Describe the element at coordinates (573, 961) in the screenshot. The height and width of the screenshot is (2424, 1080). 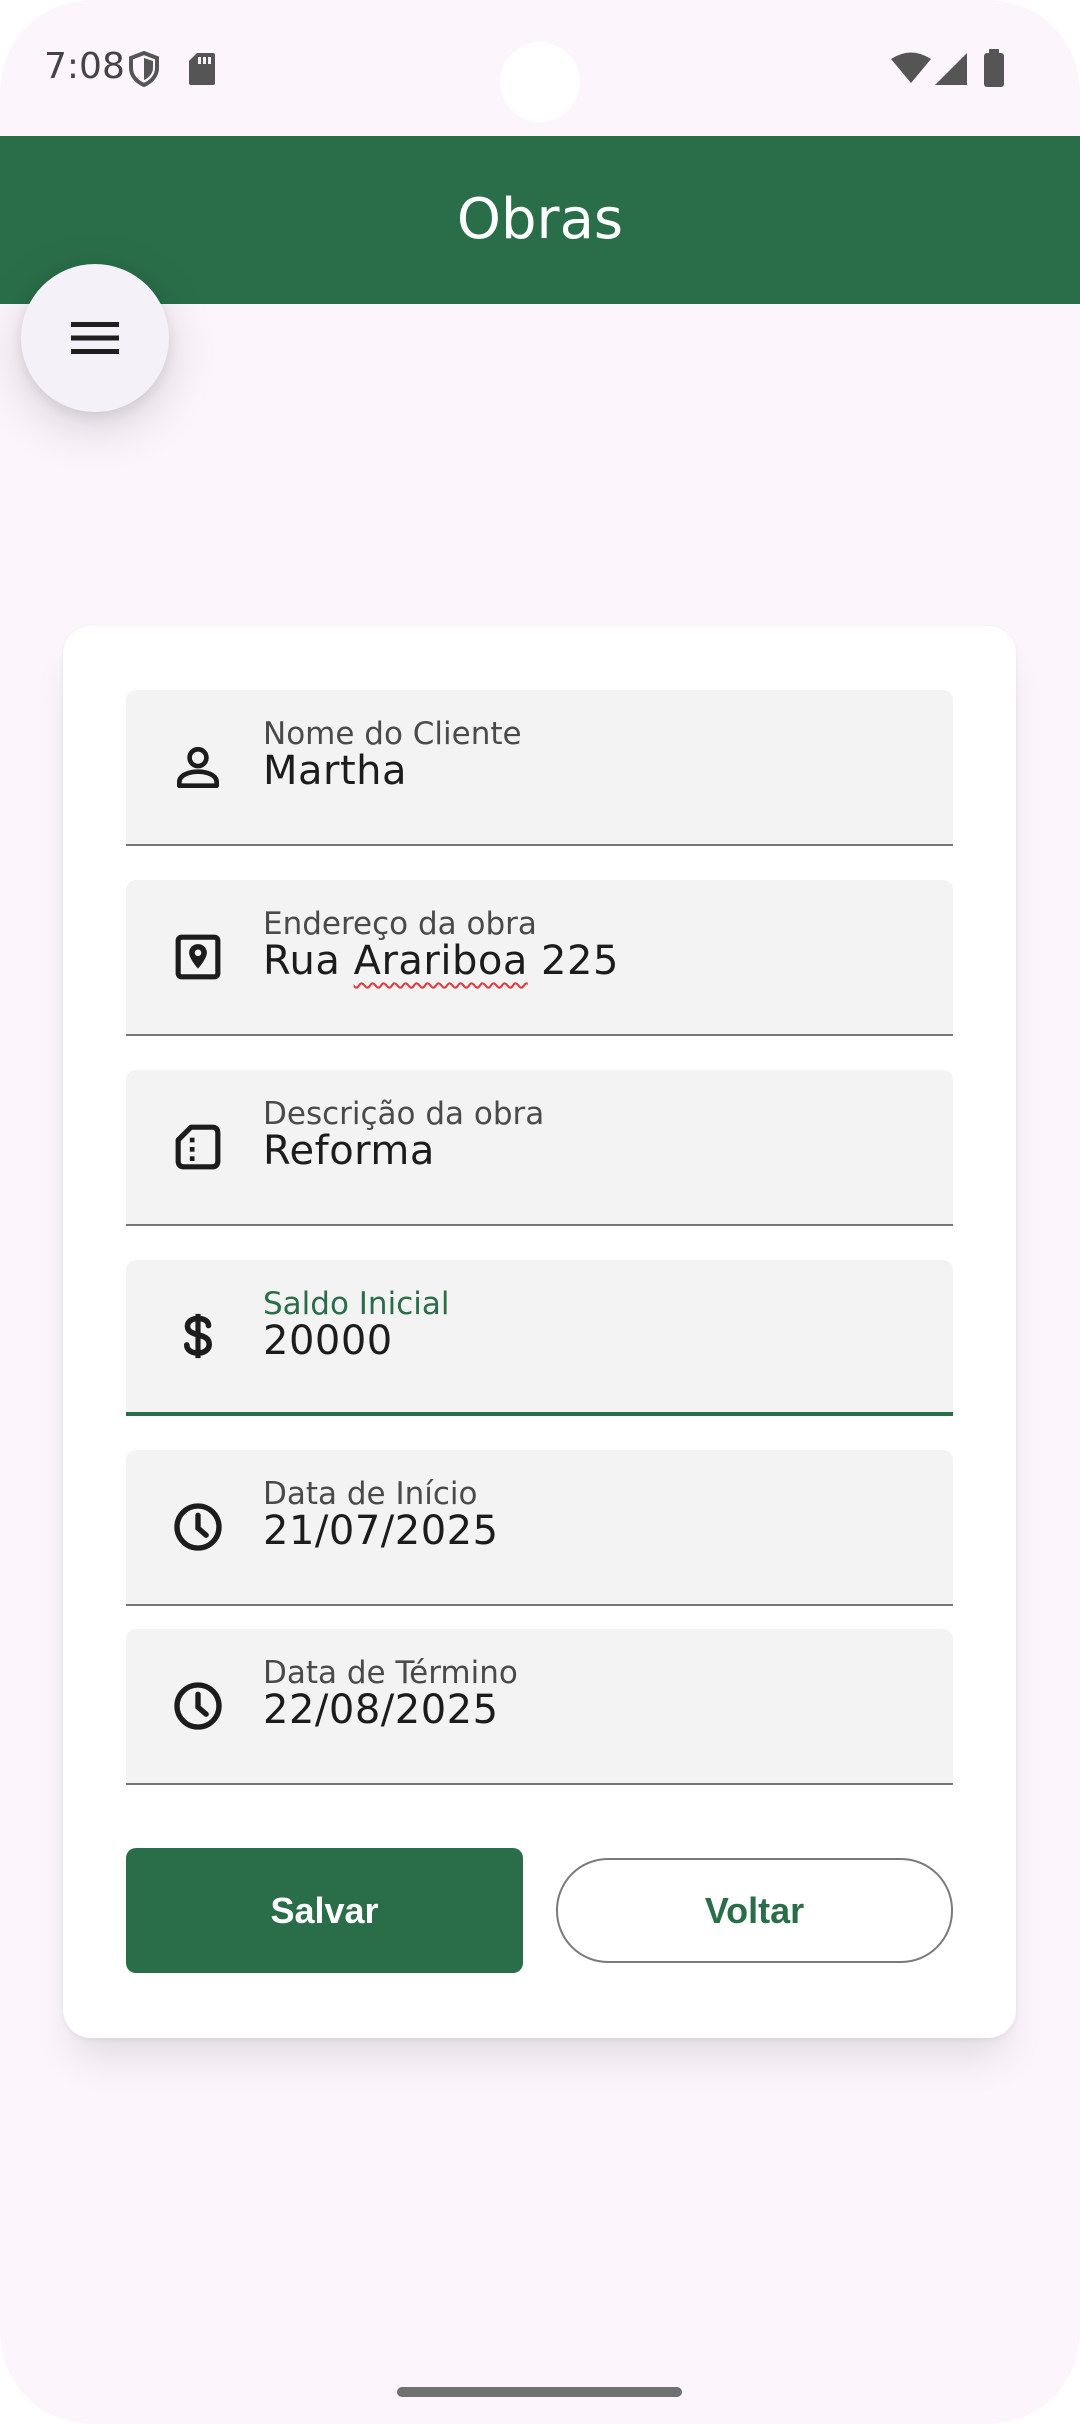
I see `address-value-end: 225` at that location.